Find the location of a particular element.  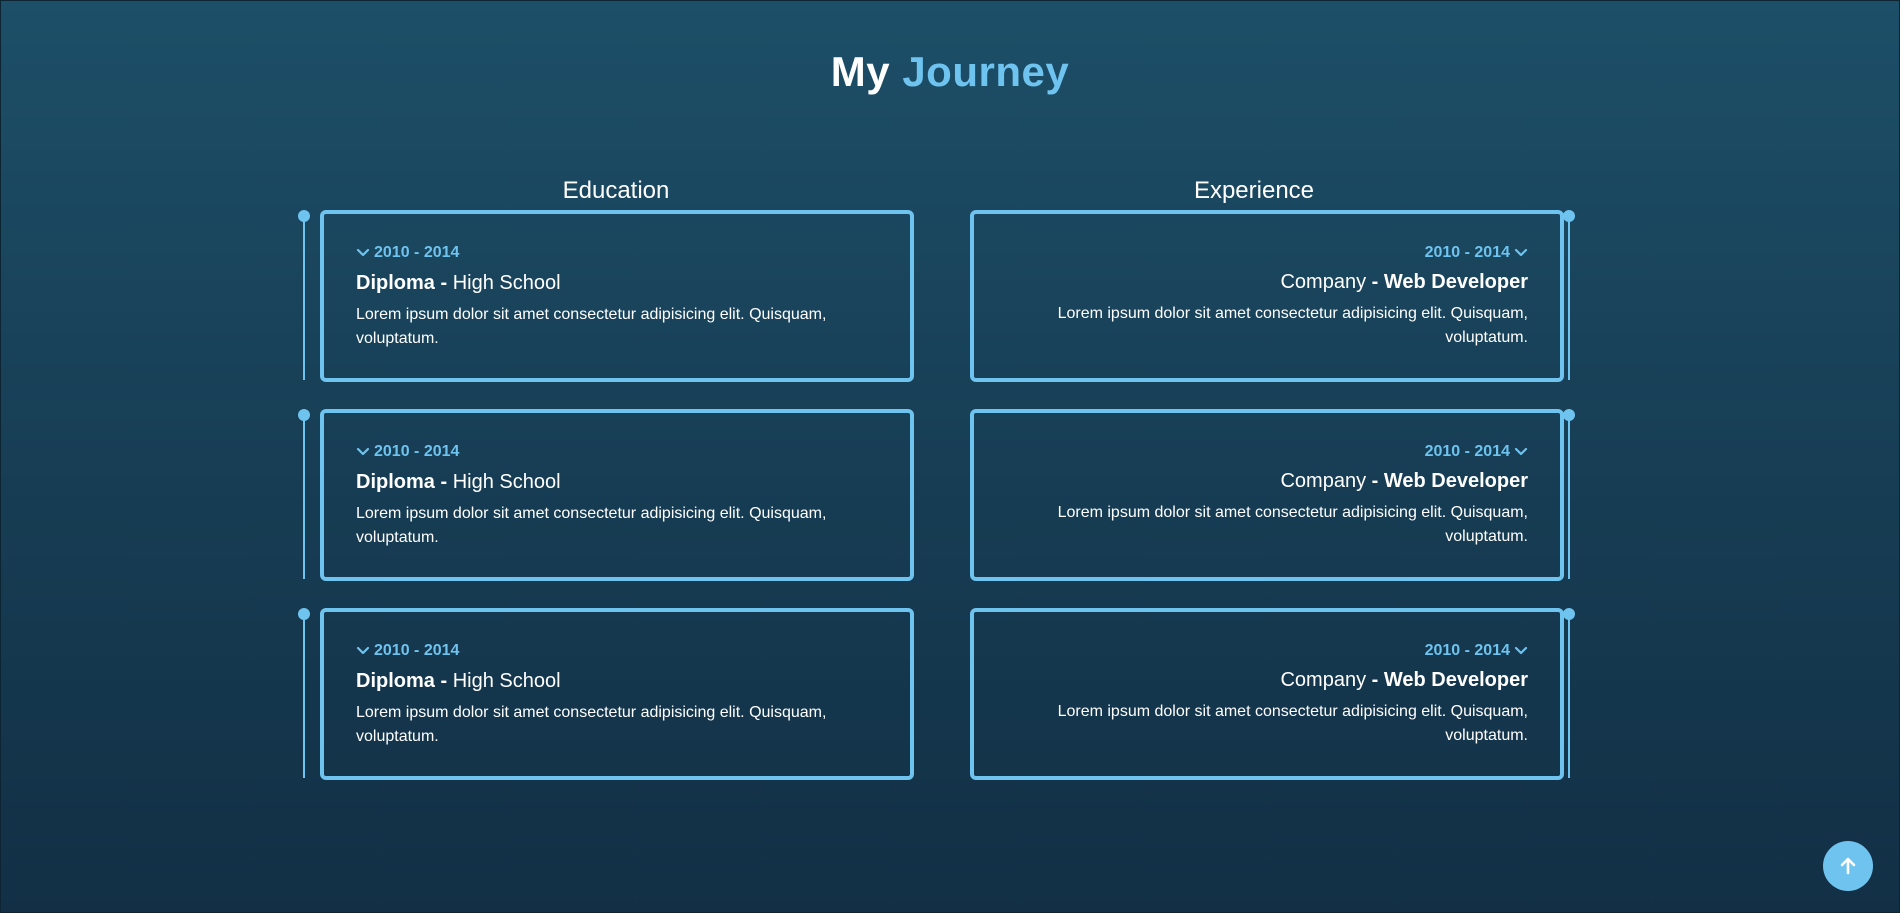

education-title: Education is located at coordinates (616, 190).